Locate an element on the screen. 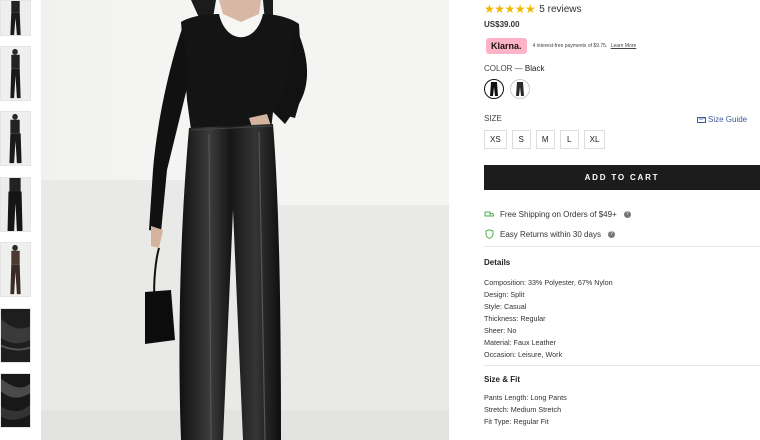  spec-style: Style: Casual is located at coordinates (505, 306).